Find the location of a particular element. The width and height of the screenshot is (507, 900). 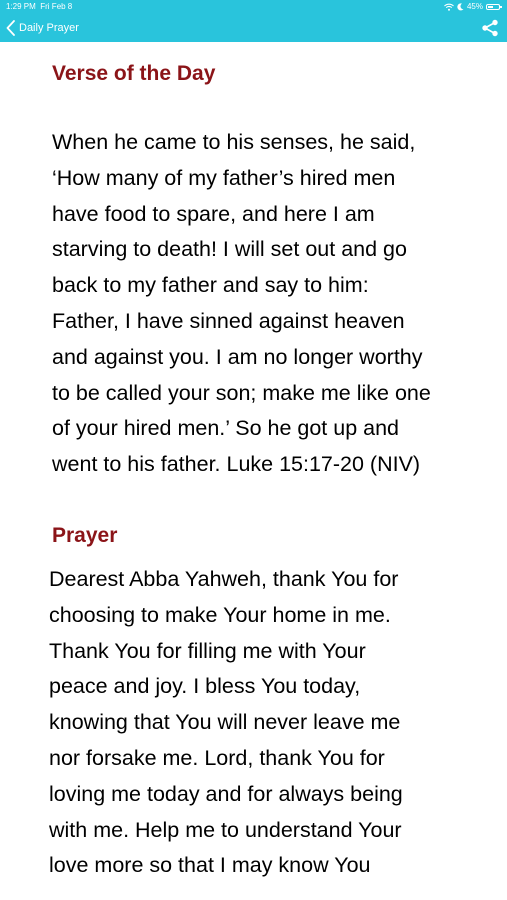

page-title: Daily Prayer is located at coordinates (49, 28).